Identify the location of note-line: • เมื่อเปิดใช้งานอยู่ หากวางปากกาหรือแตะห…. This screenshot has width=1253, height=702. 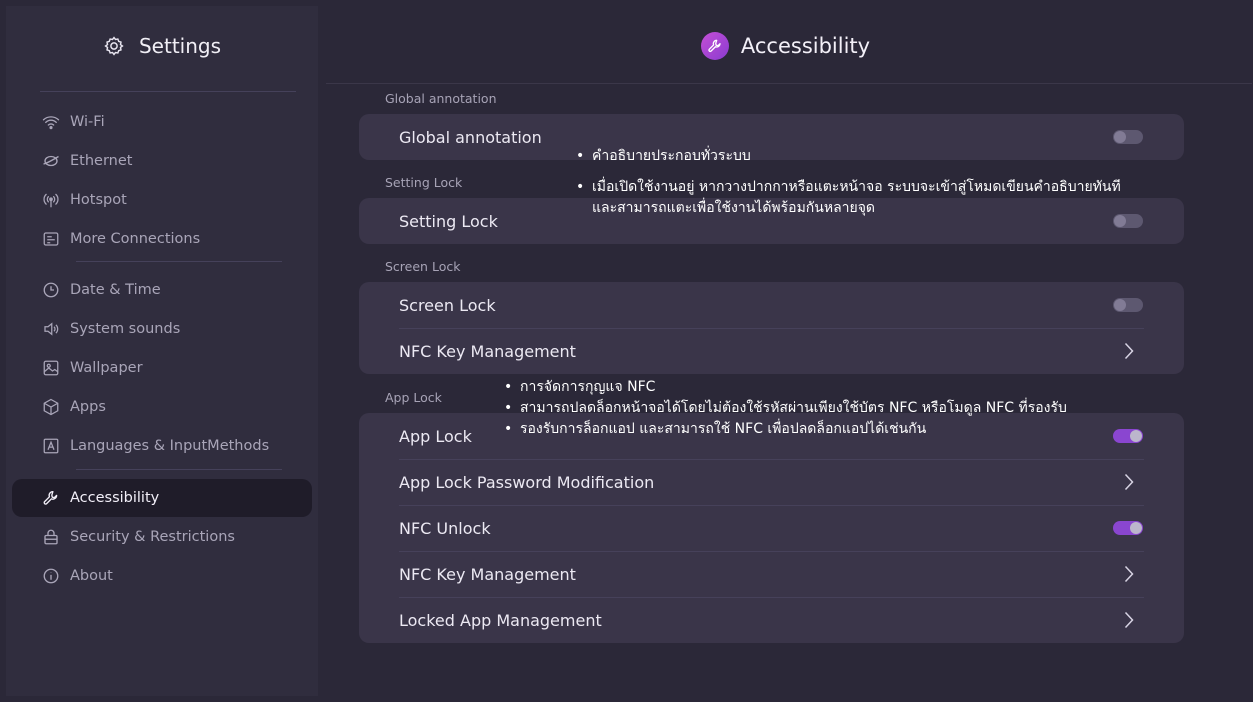
(848, 187).